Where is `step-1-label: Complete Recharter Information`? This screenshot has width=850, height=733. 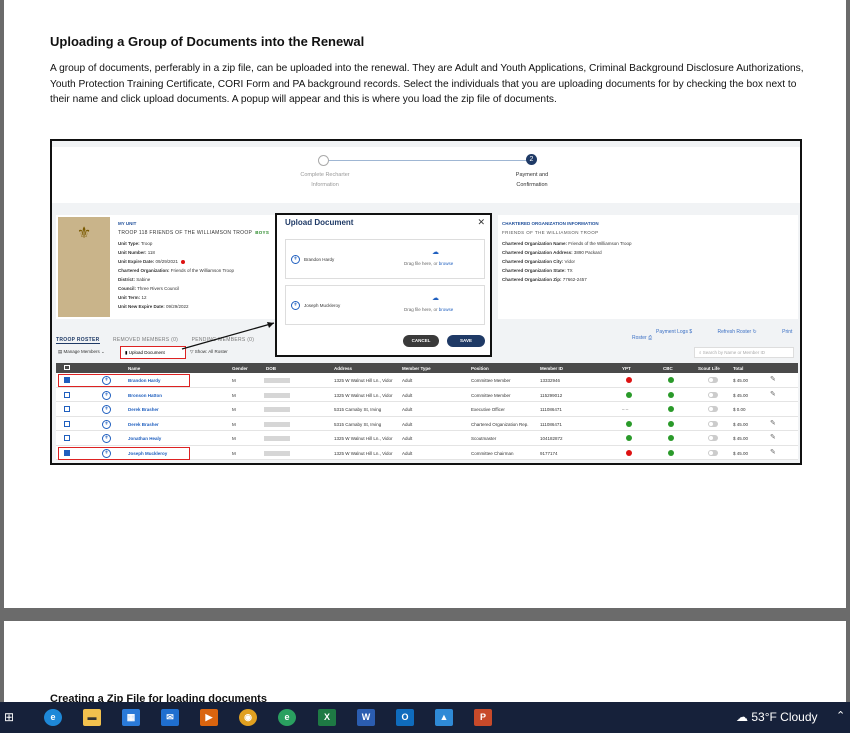
step-1-label: Complete Recharter Information is located at coordinates (325, 180).